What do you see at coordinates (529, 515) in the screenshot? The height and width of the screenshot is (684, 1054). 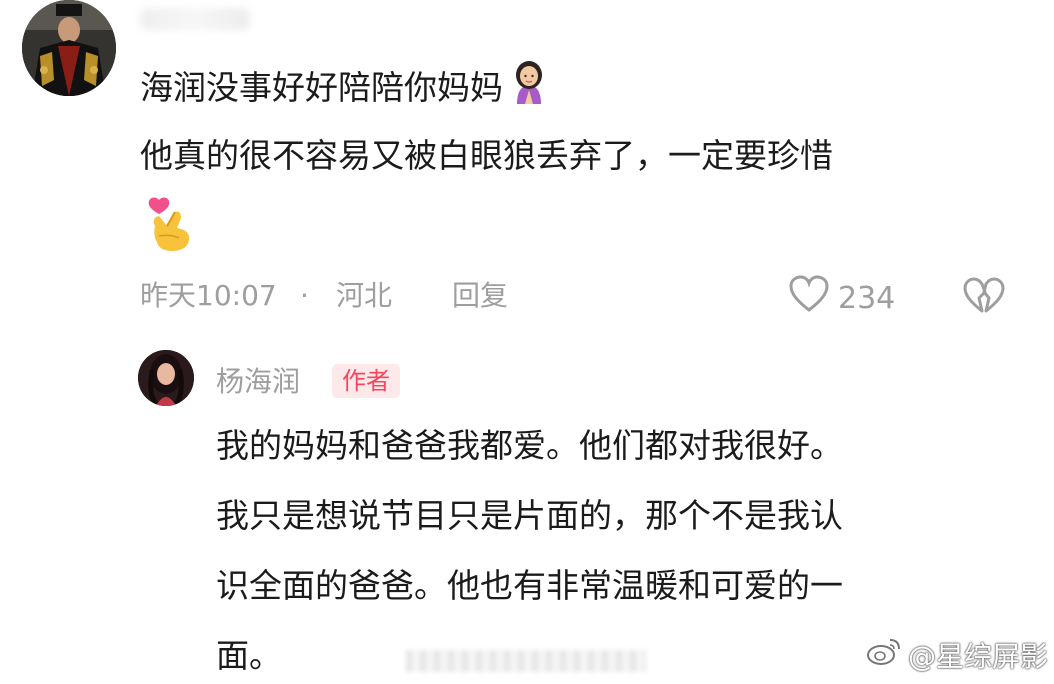 I see `reply-text-line: 我只是想说节目只是片面的，那个不是我认` at bounding box center [529, 515].